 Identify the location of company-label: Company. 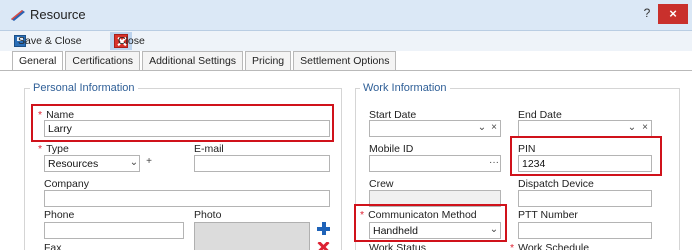
(66, 184).